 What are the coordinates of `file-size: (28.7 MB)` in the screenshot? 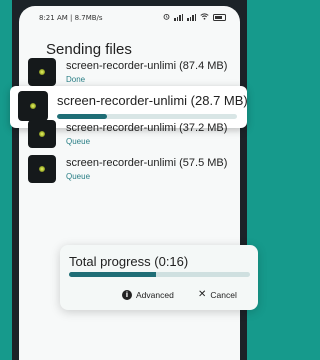 It's located at (219, 100).